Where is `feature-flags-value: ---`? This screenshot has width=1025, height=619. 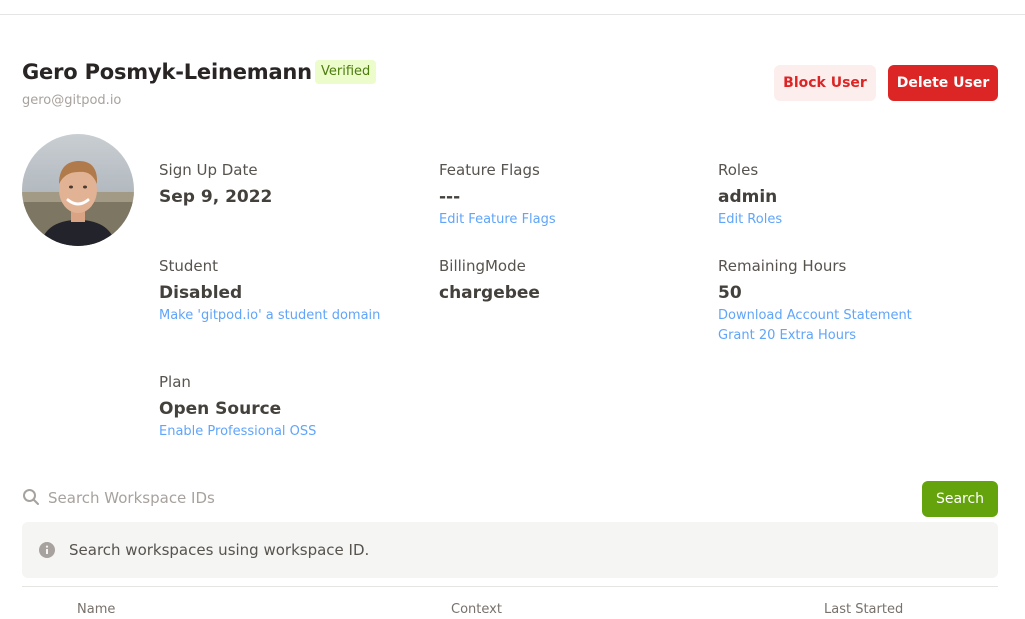 feature-flags-value: --- is located at coordinates (450, 197).